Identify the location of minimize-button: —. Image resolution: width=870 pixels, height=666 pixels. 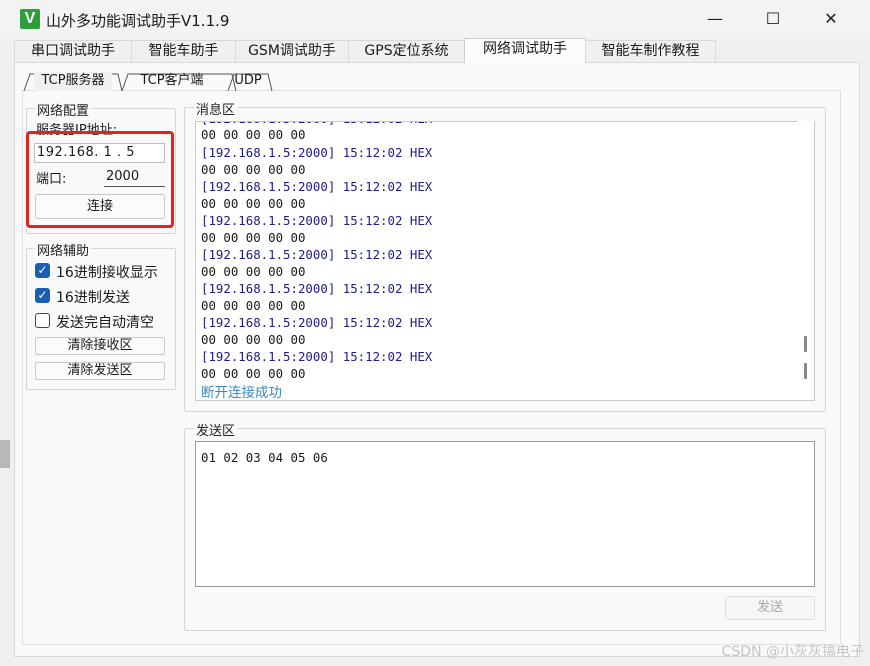
(715, 19).